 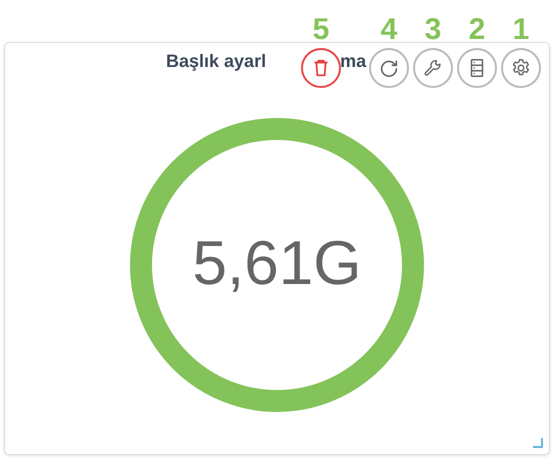 What do you see at coordinates (521, 68) in the screenshot?
I see `settings-button` at bounding box center [521, 68].